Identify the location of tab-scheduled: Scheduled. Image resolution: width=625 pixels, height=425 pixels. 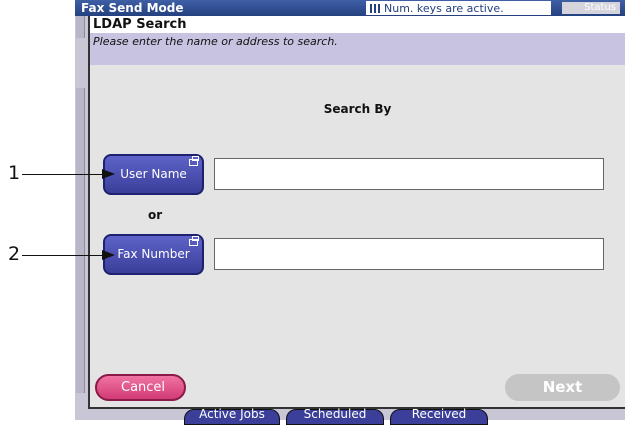
(335, 416).